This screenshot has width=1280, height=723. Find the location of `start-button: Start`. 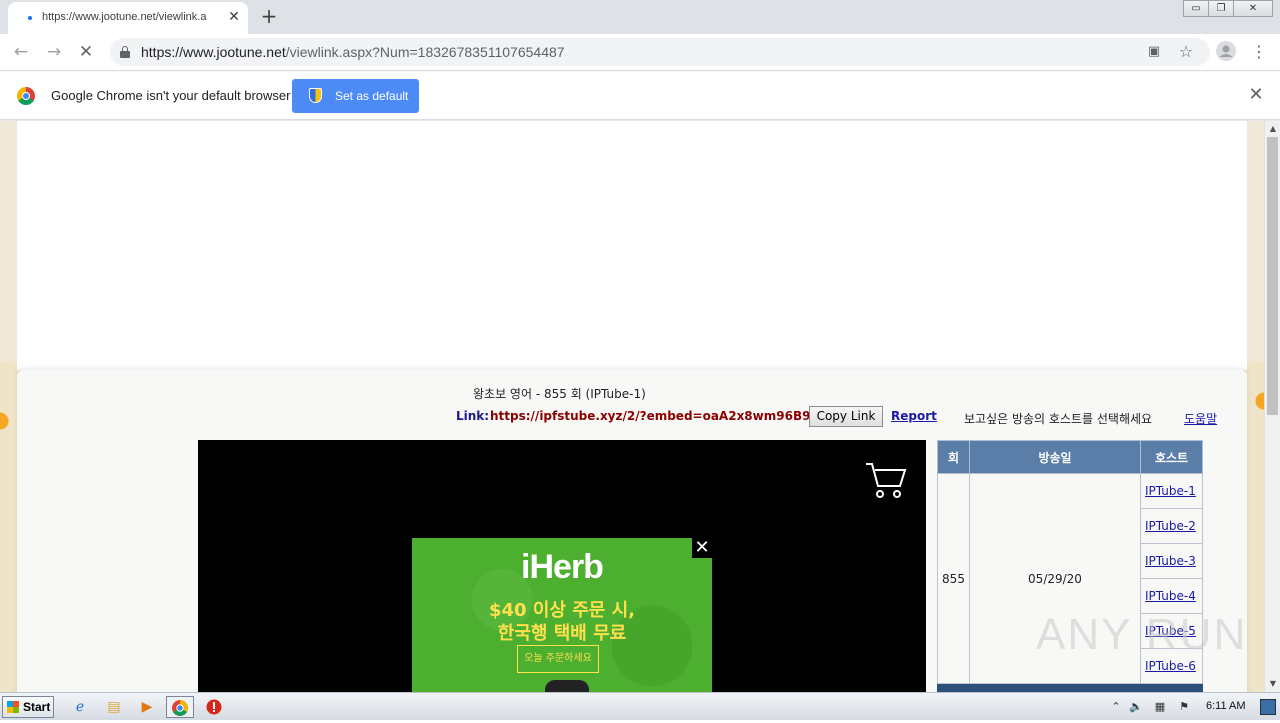

start-button: Start is located at coordinates (28, 707).